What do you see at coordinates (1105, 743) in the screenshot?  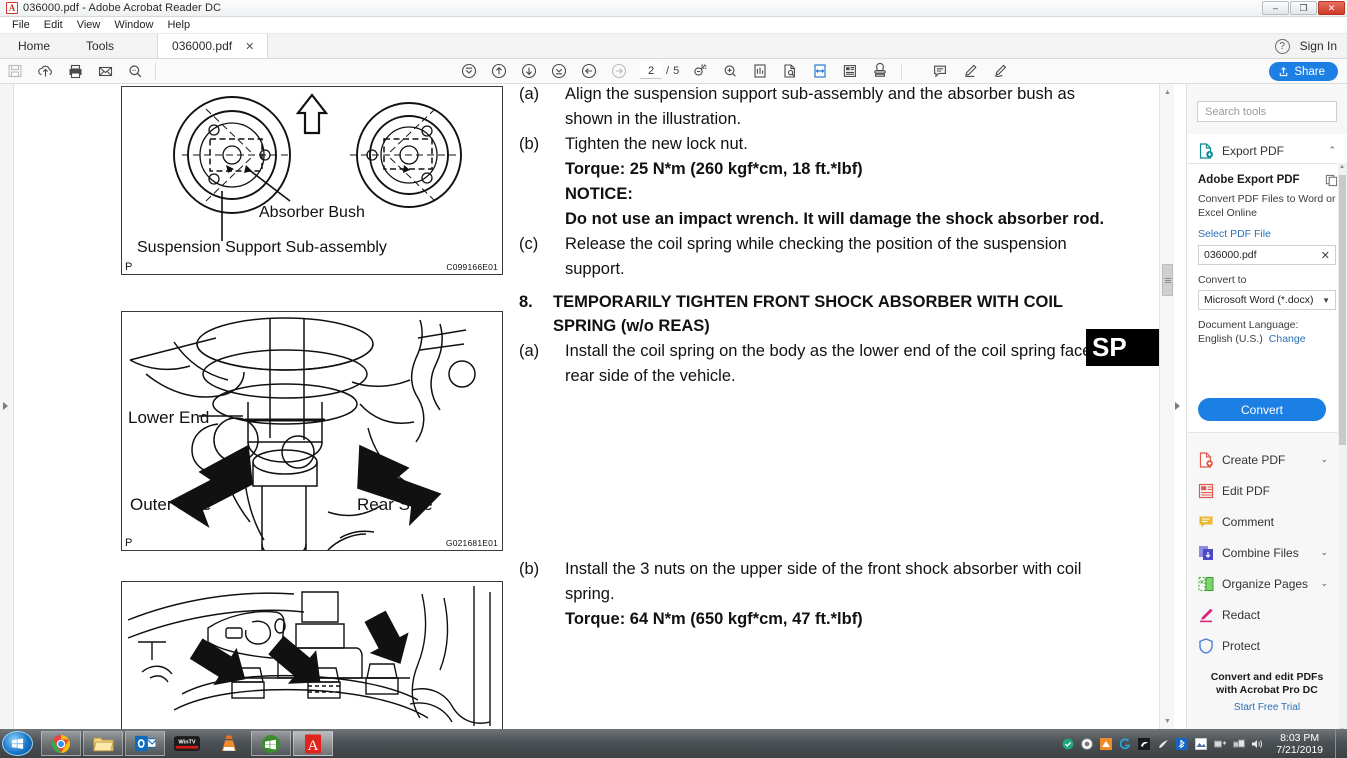 I see `orange-tile-icon` at bounding box center [1105, 743].